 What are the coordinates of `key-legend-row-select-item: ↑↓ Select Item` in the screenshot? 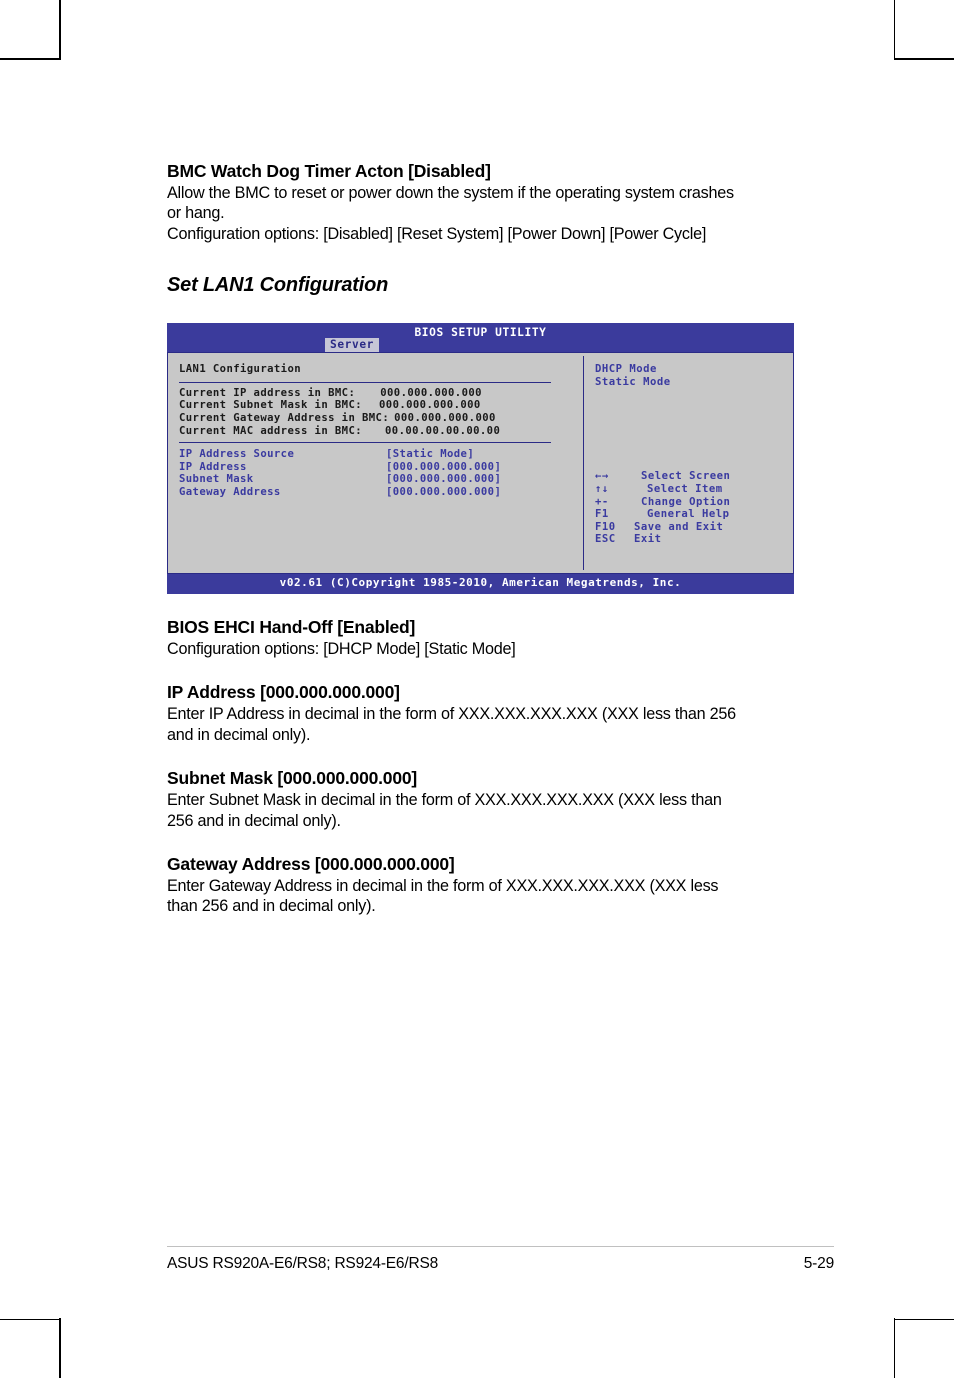 It's located at (692, 489).